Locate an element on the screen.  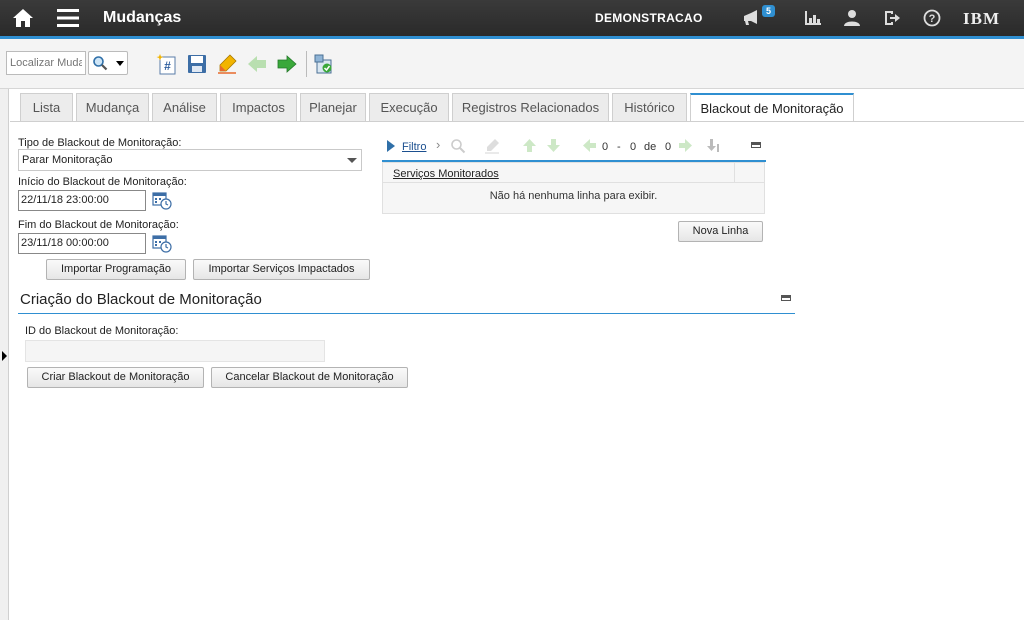
end-datetime-input: 23/11/18 00:00:00 is located at coordinates (82, 243).